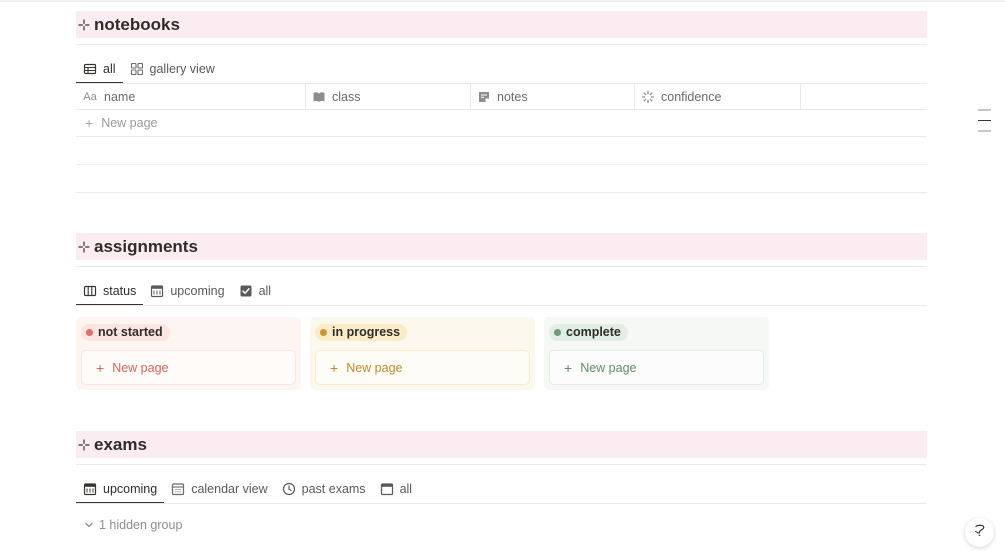 Image resolution: width=1005 pixels, height=556 pixels. What do you see at coordinates (346, 96) in the screenshot?
I see `column-label: class` at bounding box center [346, 96].